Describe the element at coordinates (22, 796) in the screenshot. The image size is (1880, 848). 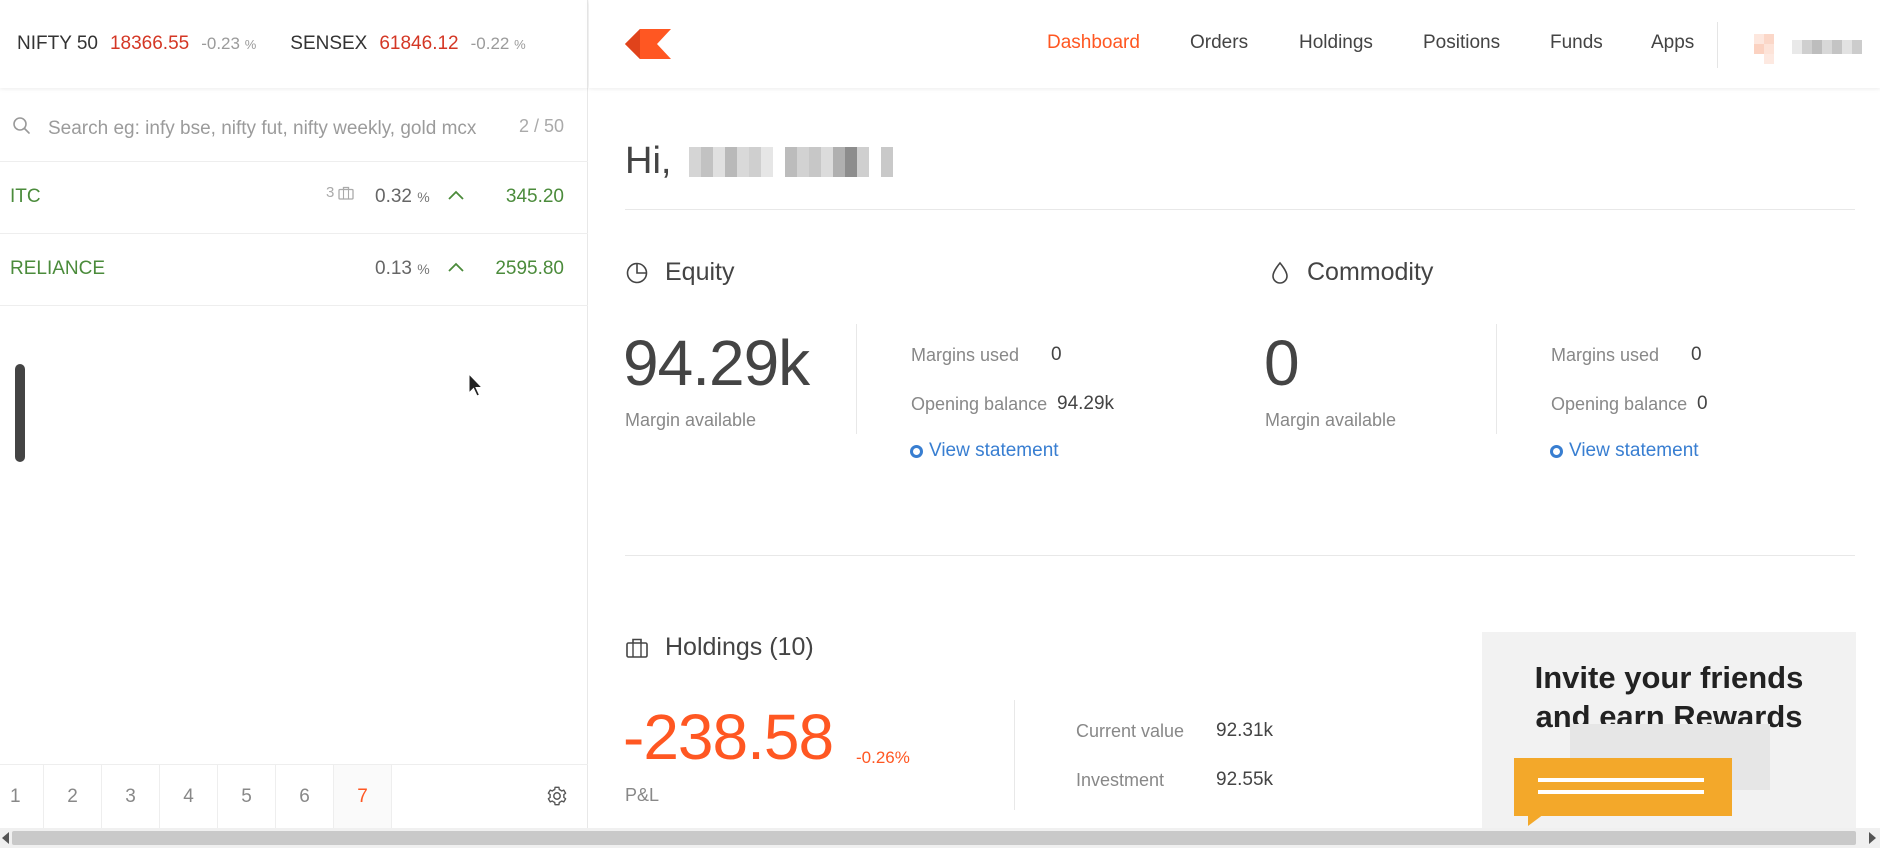
I see `watchlist-tab-1: 1` at that location.